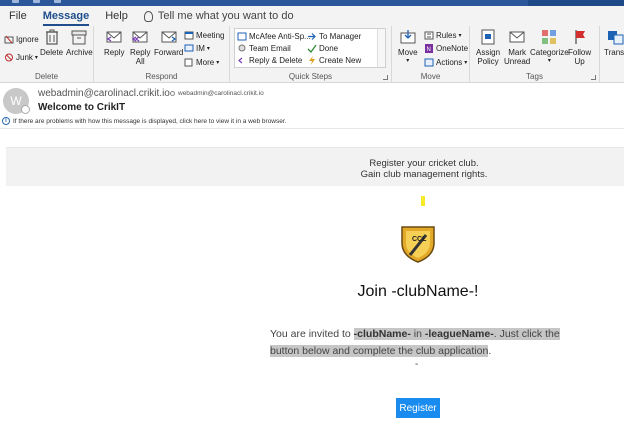 The image size is (624, 441). What do you see at coordinates (419, 239) in the screenshot?
I see `logo-text: CCL` at bounding box center [419, 239].